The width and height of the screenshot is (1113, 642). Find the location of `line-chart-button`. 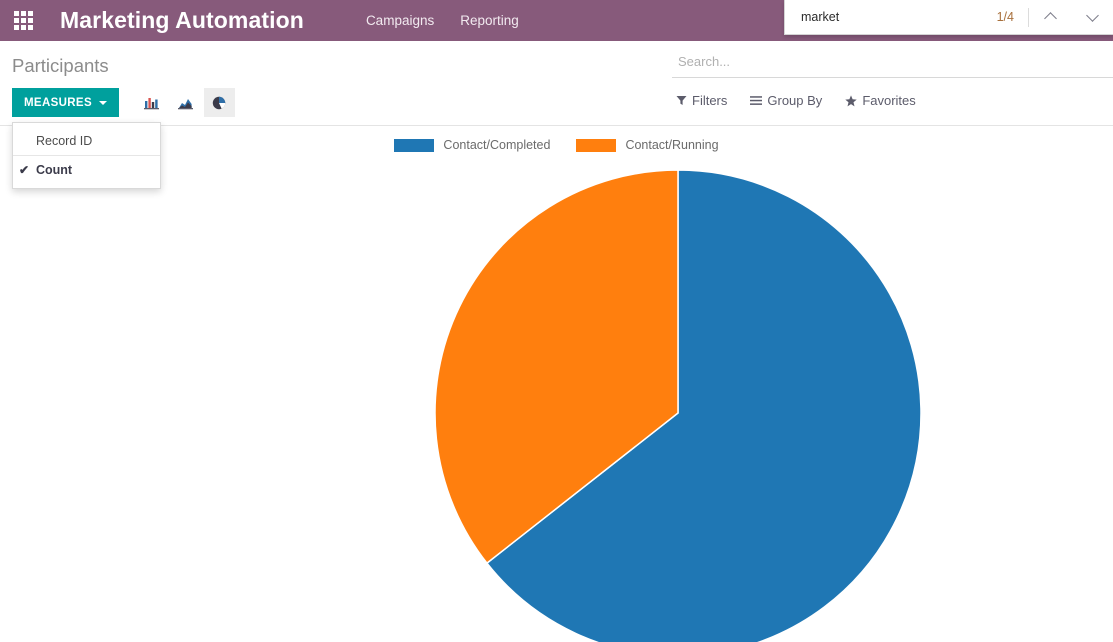

line-chart-button is located at coordinates (185, 102).